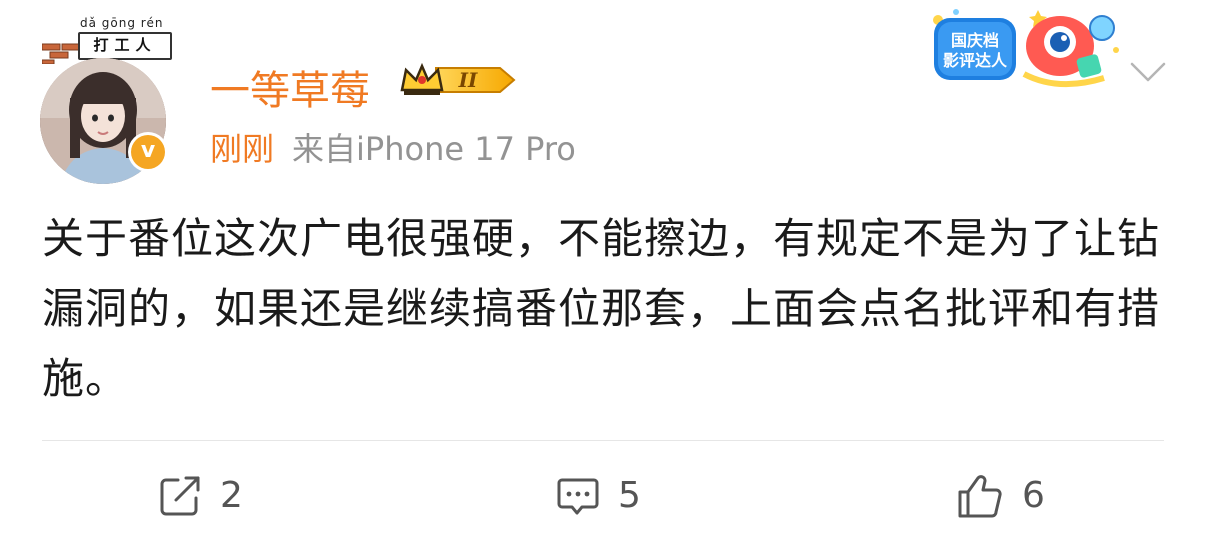  Describe the element at coordinates (980, 496) in the screenshot. I see `thumbs-up-icon` at that location.